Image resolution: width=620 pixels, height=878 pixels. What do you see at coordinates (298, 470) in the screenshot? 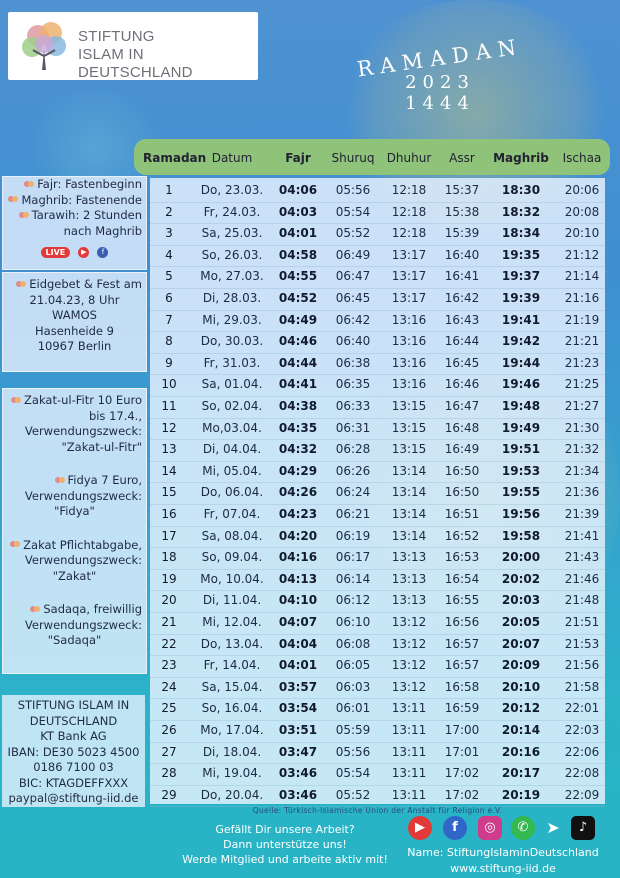
I see `cell-fajr: 04:29` at bounding box center [298, 470].